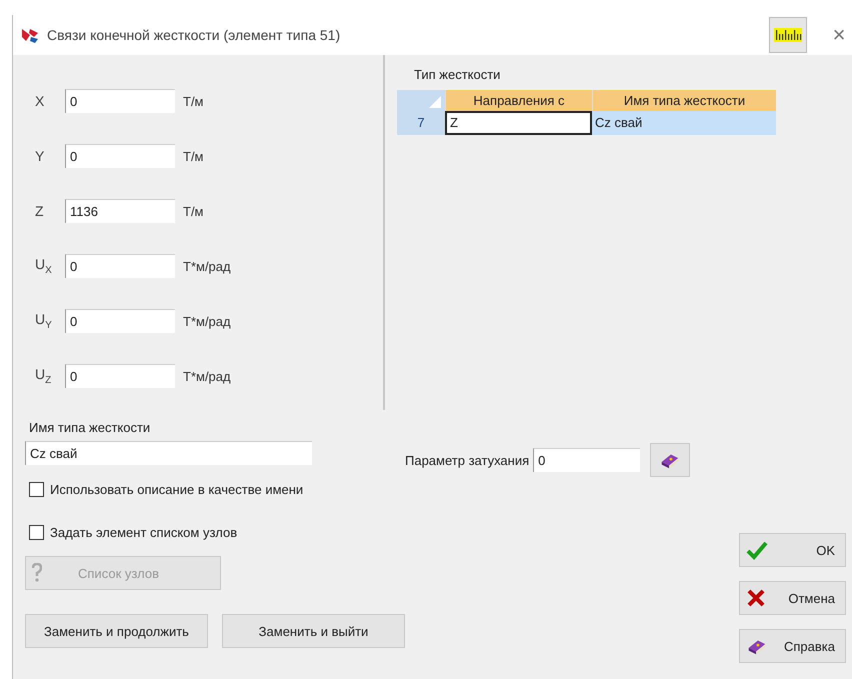 Image resolution: width=852 pixels, height=679 pixels. Describe the element at coordinates (518, 100) in the screenshot. I see `column-header: Направления с` at that location.